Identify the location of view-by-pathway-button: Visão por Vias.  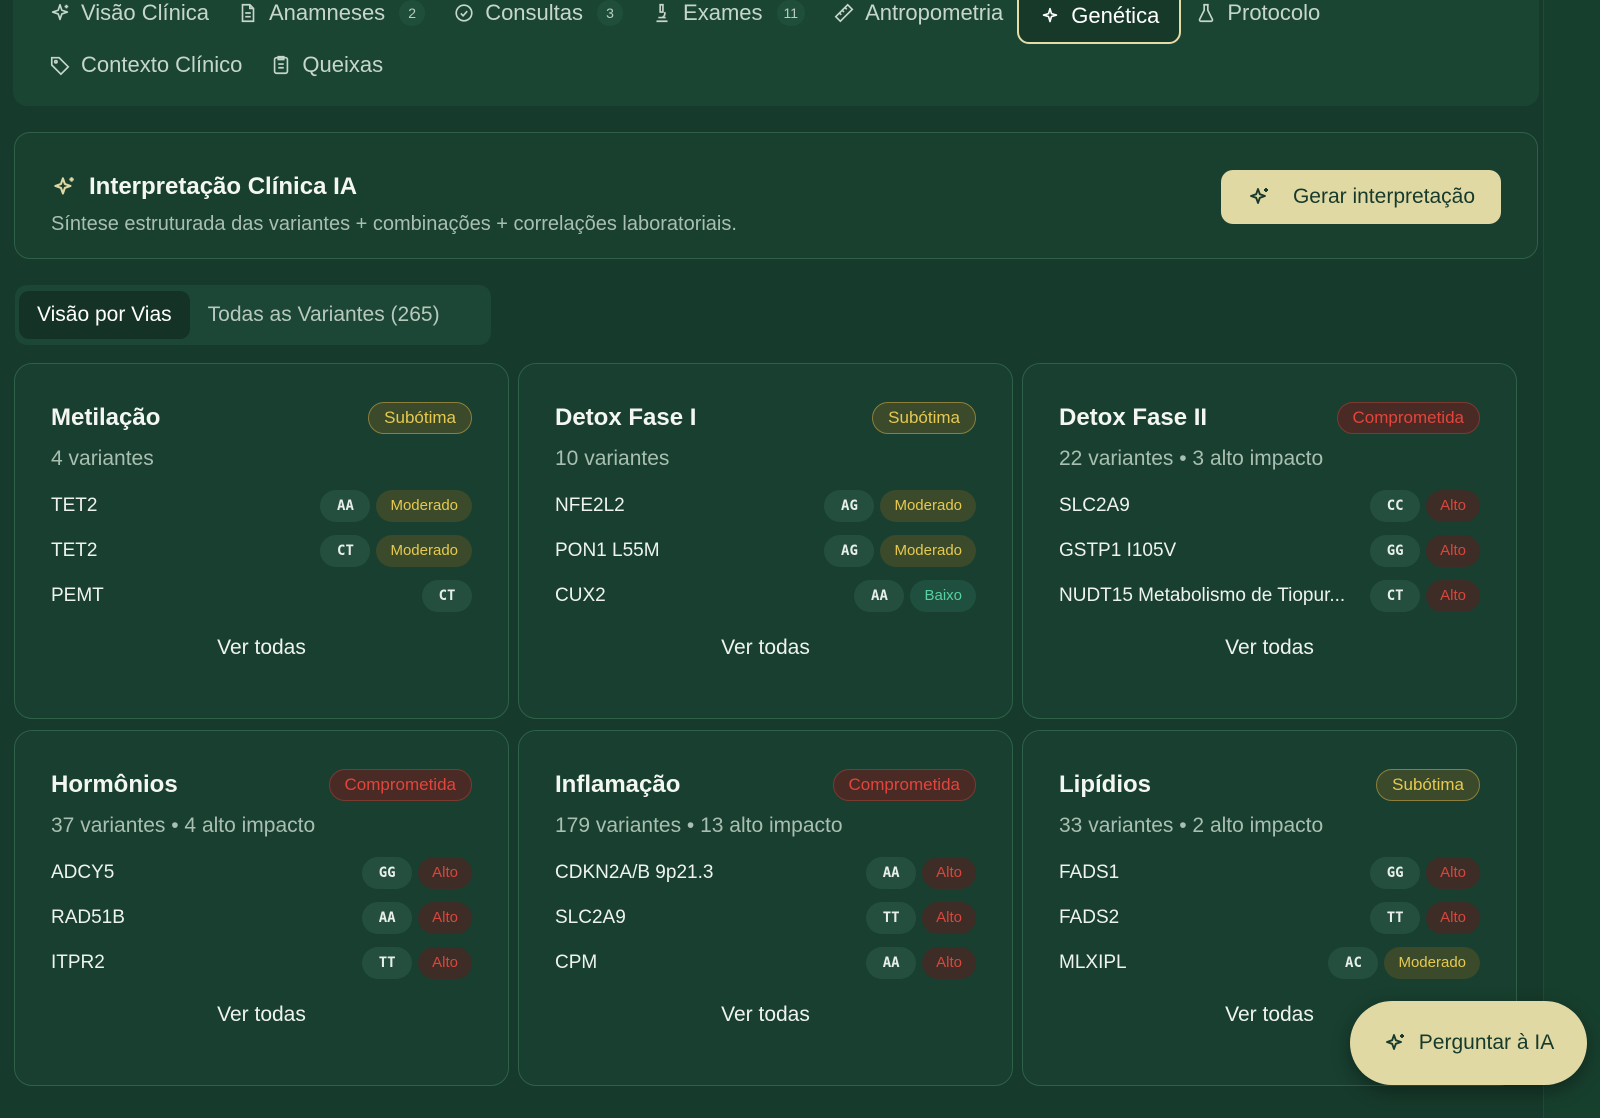
(104, 315).